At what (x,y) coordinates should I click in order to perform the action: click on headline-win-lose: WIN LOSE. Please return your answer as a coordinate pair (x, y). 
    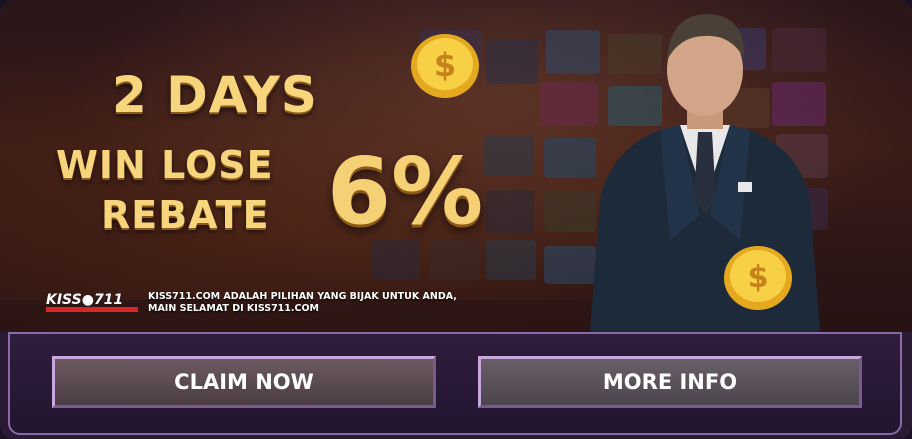
    Looking at the image, I should click on (165, 165).